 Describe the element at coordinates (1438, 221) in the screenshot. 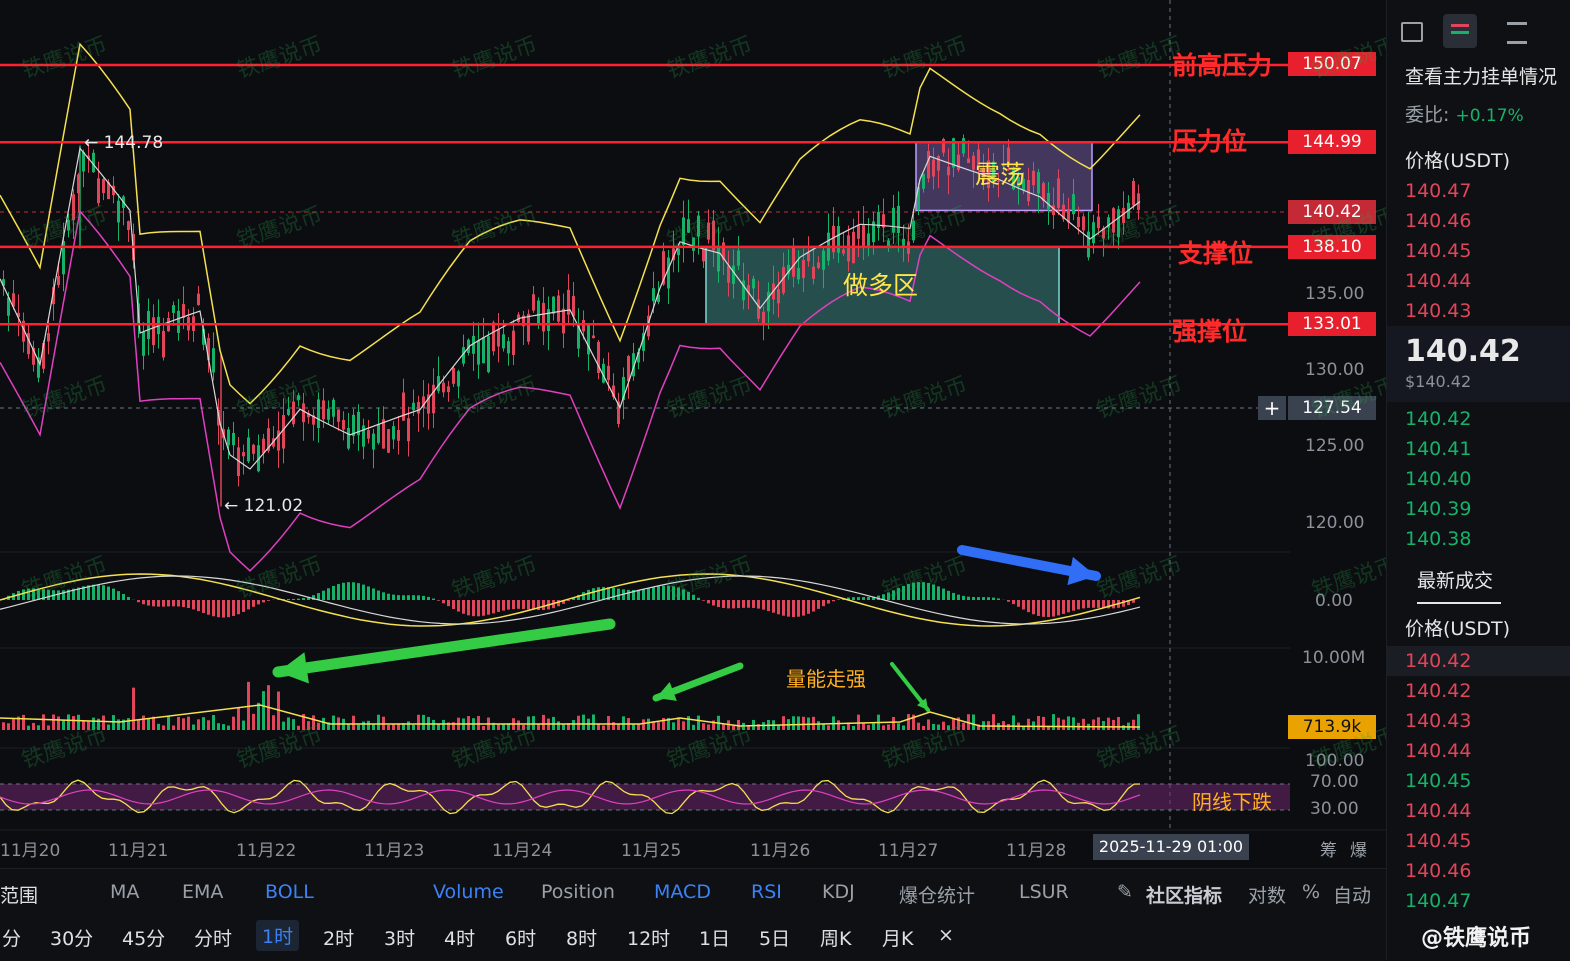

I see `ask-price: 140.46` at that location.